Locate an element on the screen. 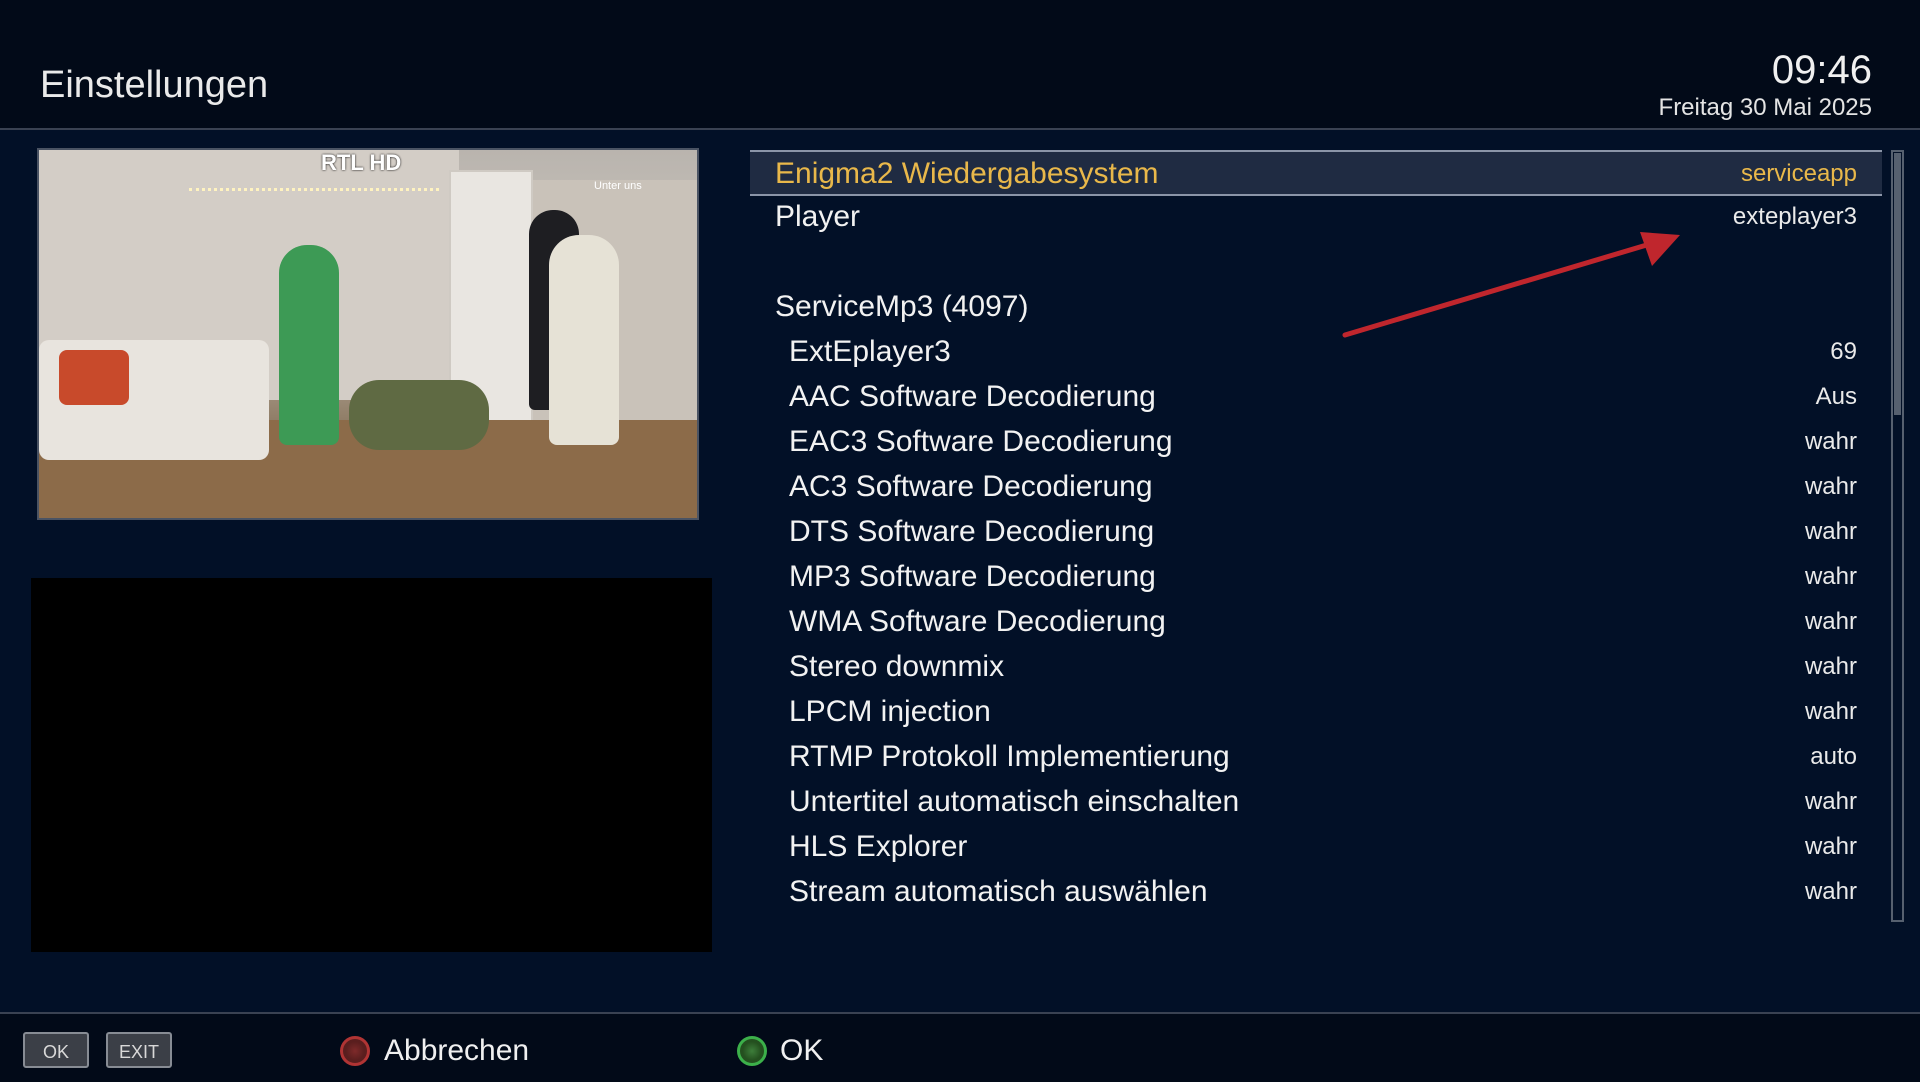 The image size is (1920, 1082). settings-row: Player exteplayer3 is located at coordinates (1316, 217).